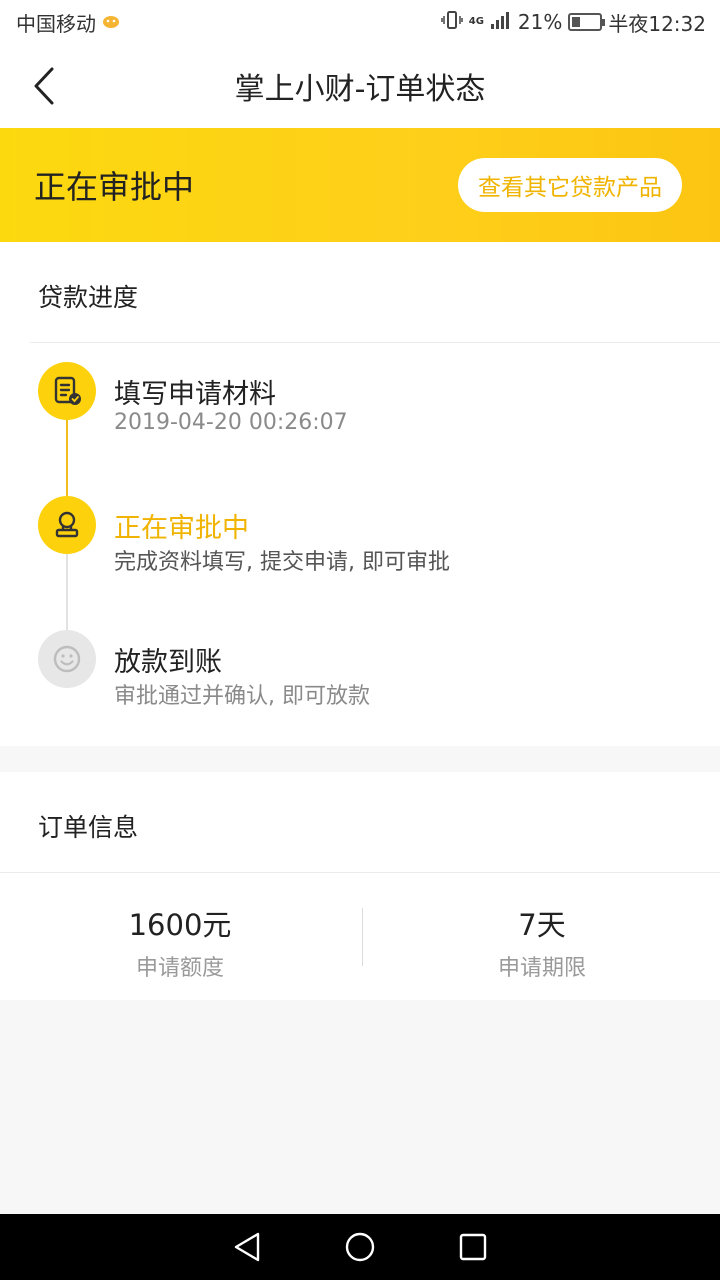  What do you see at coordinates (114, 187) in the screenshot?
I see `order-status: 正在审批中` at bounding box center [114, 187].